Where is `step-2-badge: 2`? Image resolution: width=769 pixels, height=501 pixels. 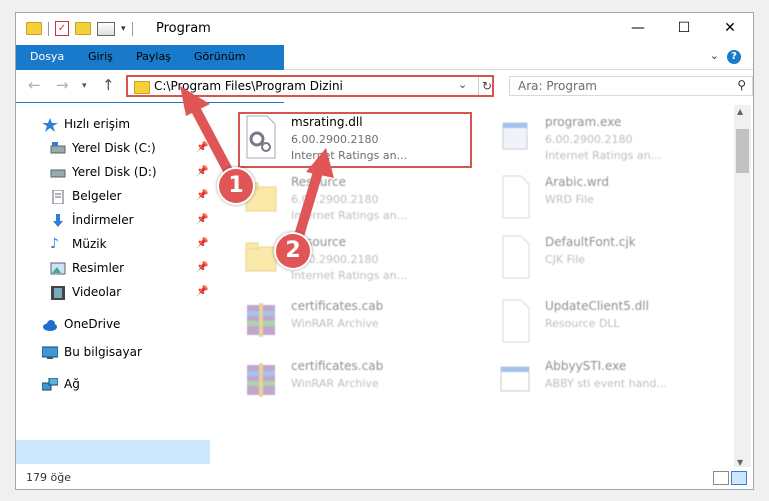
step-2-badge: 2 is located at coordinates (293, 251).